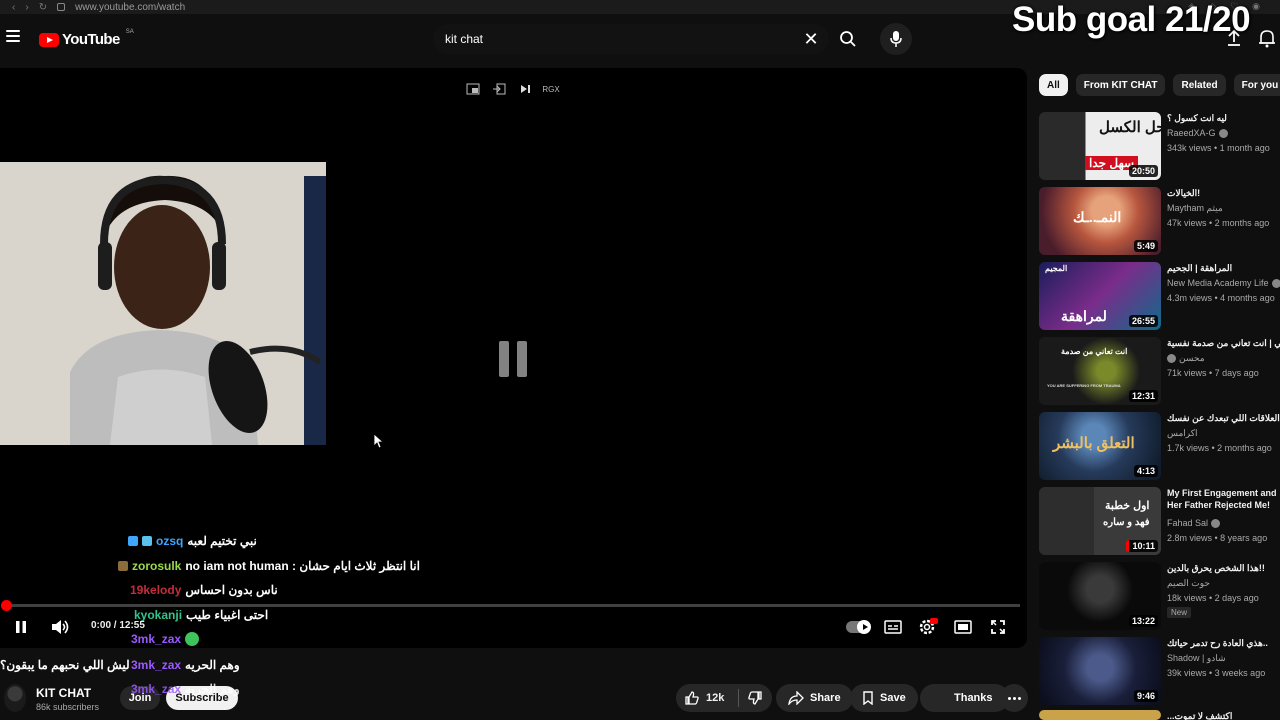  Describe the element at coordinates (1223, 568) in the screenshot. I see `video-title: هذا الشخص يحرق بالدين!!` at that location.